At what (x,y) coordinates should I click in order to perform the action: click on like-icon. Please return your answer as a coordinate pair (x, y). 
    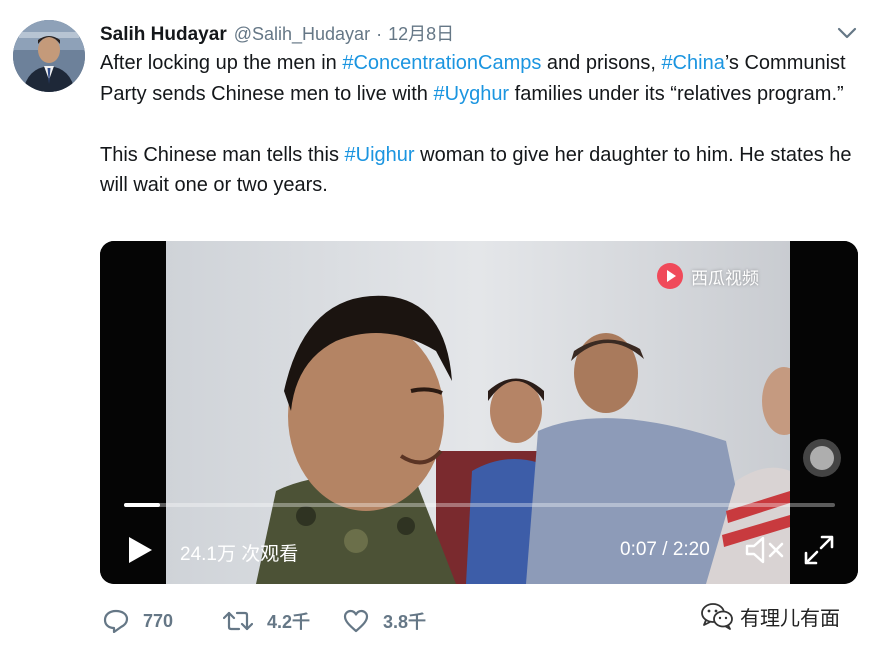
    Looking at the image, I should click on (356, 621).